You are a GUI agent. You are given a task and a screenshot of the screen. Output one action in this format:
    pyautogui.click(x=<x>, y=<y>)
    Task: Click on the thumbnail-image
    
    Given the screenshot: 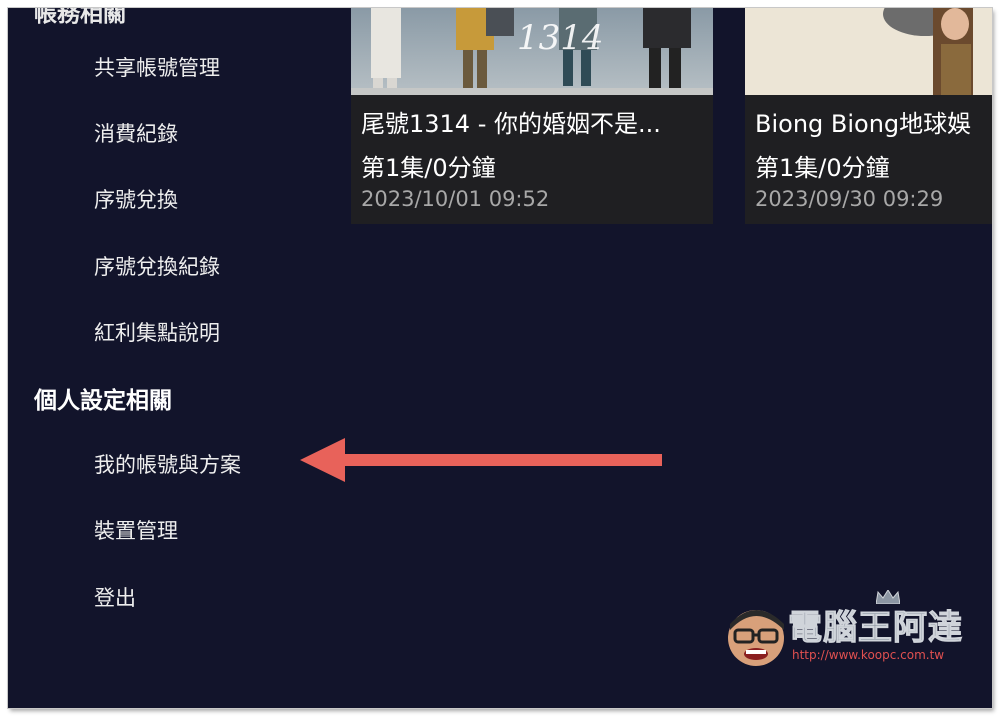 What is the action you would take?
    pyautogui.click(x=868, y=51)
    